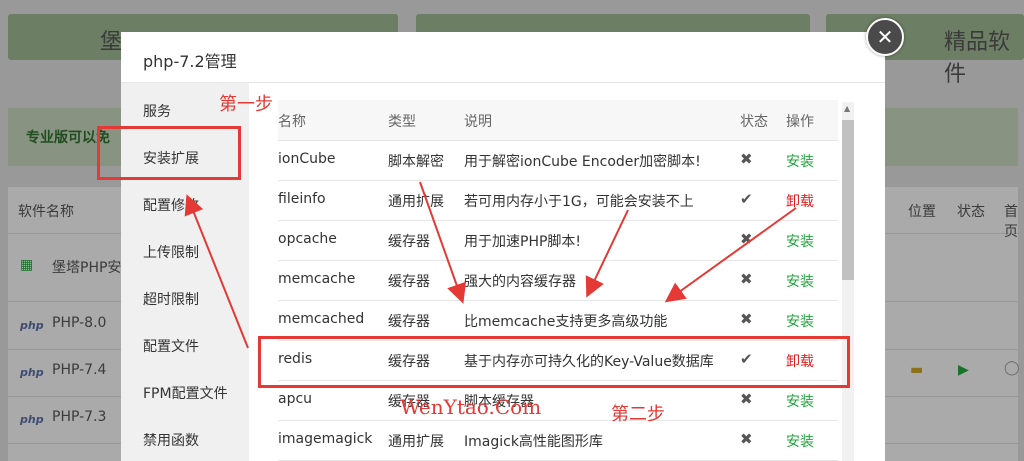 The width and height of the screenshot is (1024, 461). What do you see at coordinates (246, 104) in the screenshot?
I see `annotation-step1: 第一步` at bounding box center [246, 104].